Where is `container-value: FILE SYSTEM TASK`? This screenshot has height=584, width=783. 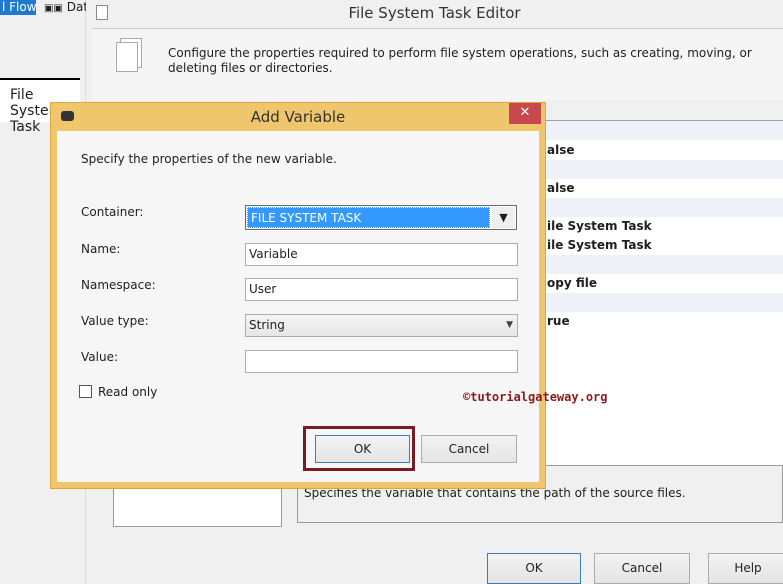 container-value: FILE SYSTEM TASK is located at coordinates (368, 217).